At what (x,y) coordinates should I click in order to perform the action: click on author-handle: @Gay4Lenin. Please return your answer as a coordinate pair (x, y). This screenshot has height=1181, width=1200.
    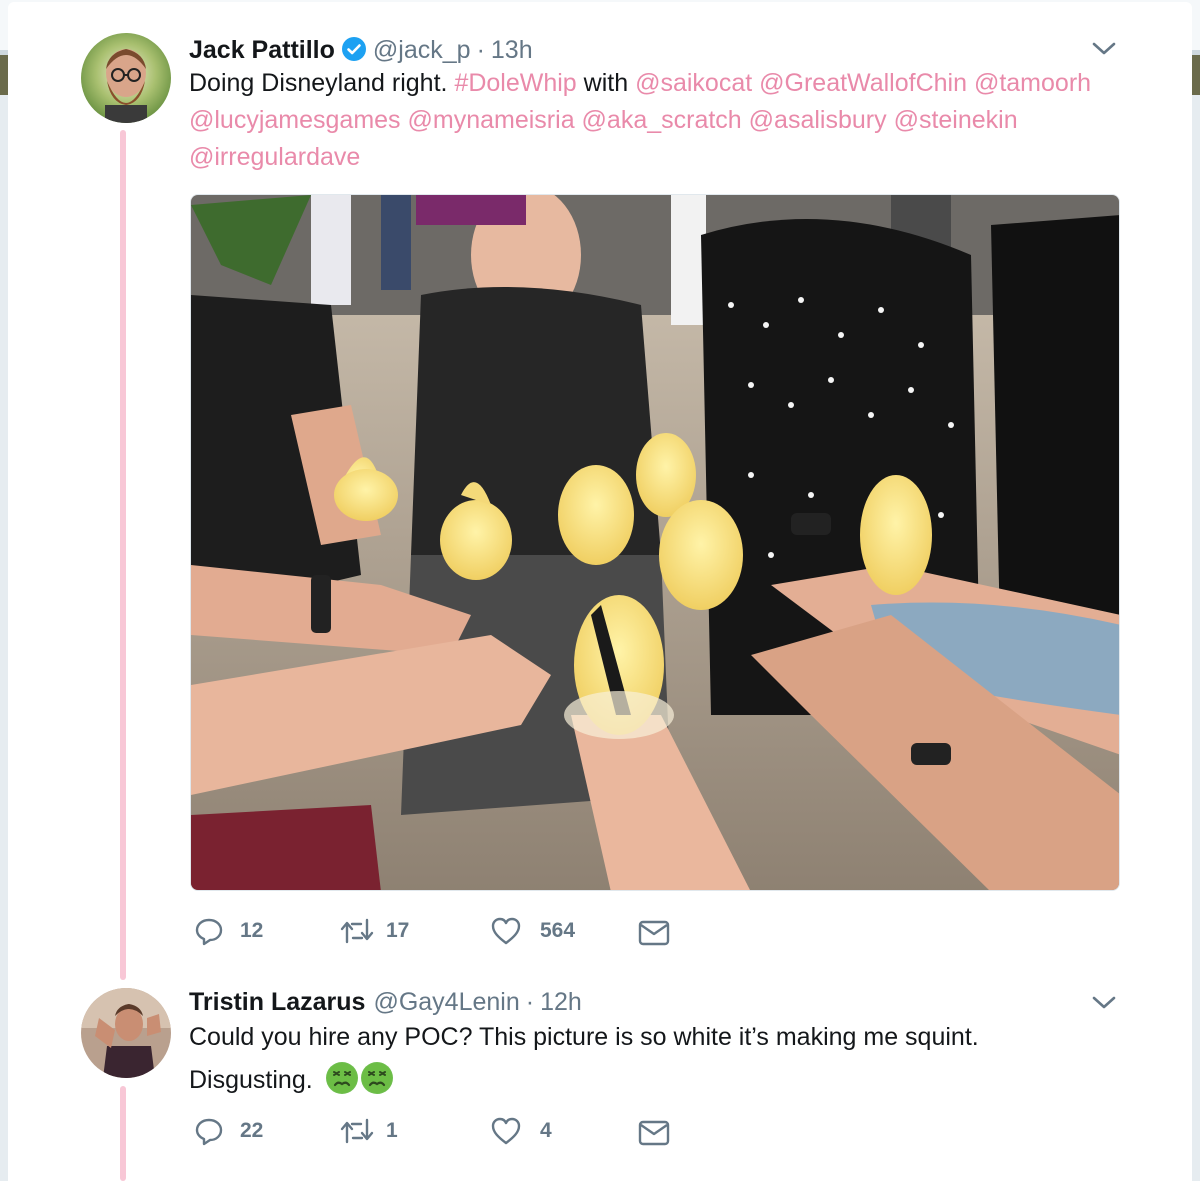
    Looking at the image, I should click on (446, 1002).